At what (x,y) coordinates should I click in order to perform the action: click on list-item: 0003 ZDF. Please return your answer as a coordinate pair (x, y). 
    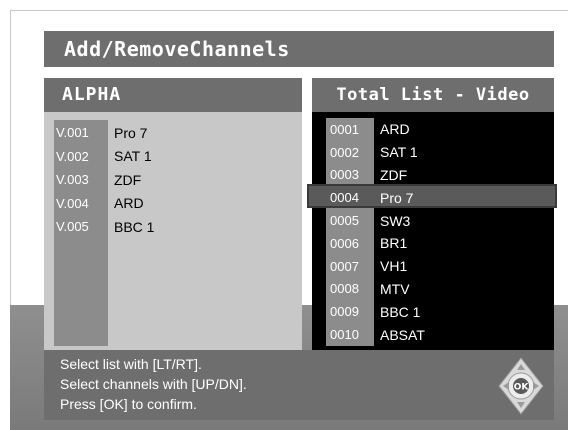
    Looking at the image, I should click on (375, 175).